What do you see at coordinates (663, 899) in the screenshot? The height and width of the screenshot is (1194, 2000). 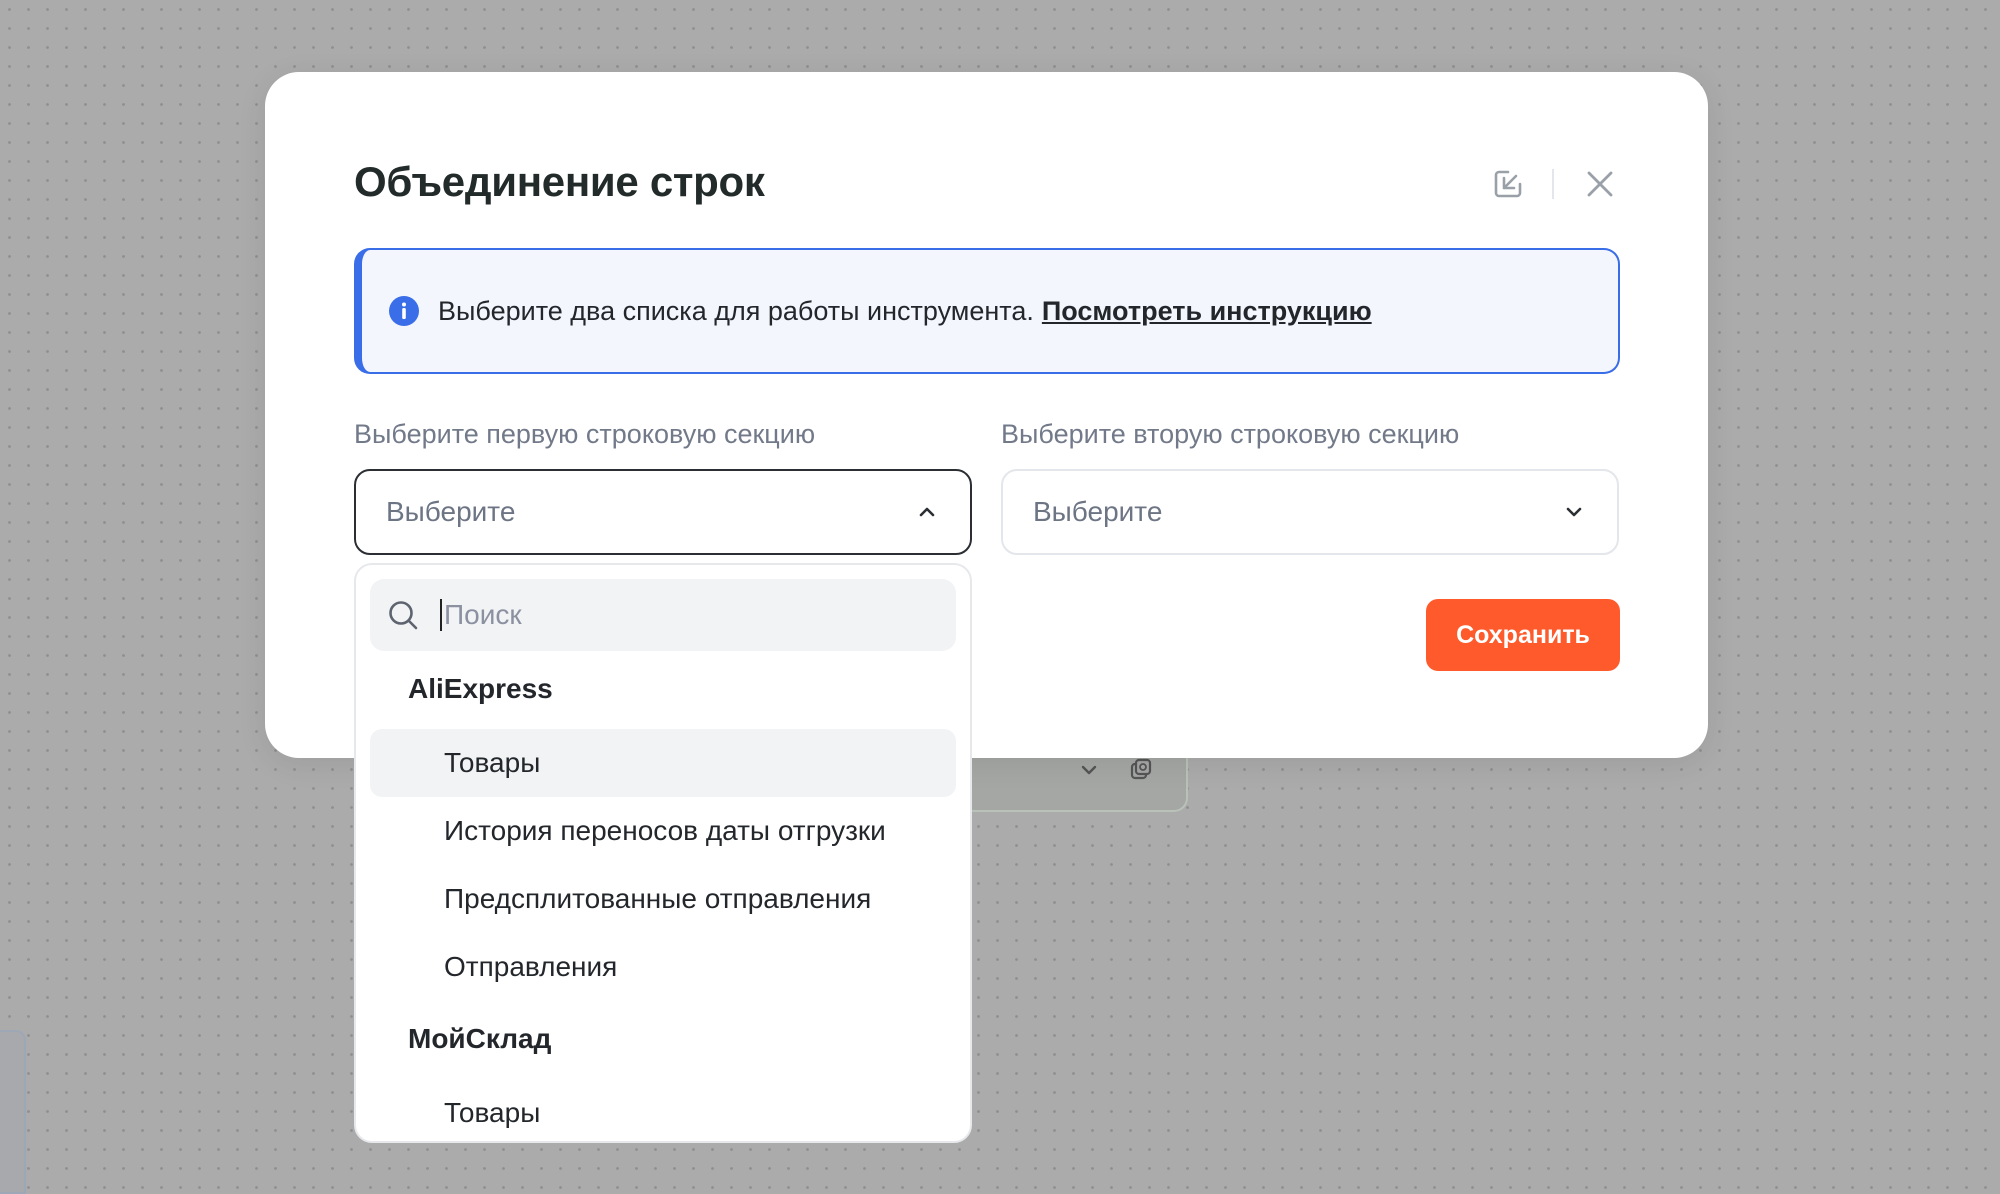 I see `option-aliexpress-presplit-shipments: Предсплитованные отправления` at bounding box center [663, 899].